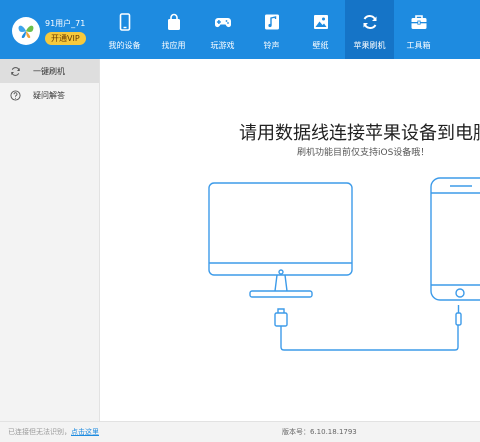 Image resolution: width=480 pixels, height=442 pixels. What do you see at coordinates (39, 432) in the screenshot?
I see `connection-status-message: 已连接但无法识别，` at bounding box center [39, 432].